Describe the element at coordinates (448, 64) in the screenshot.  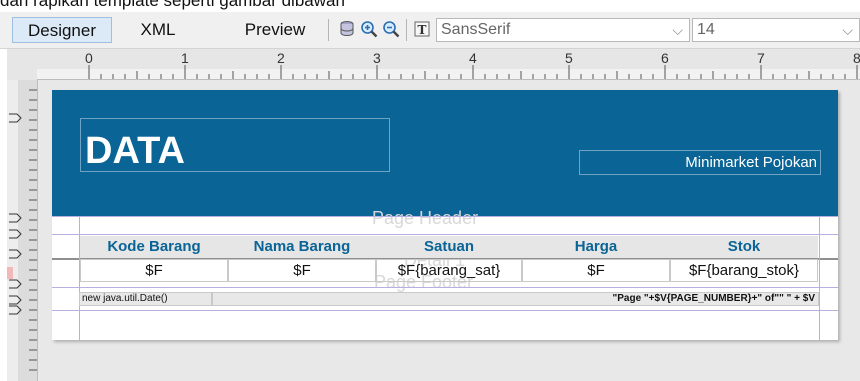
I see `horizontal-ruler: 0 1 2 3 4 5 6 7 8` at that location.